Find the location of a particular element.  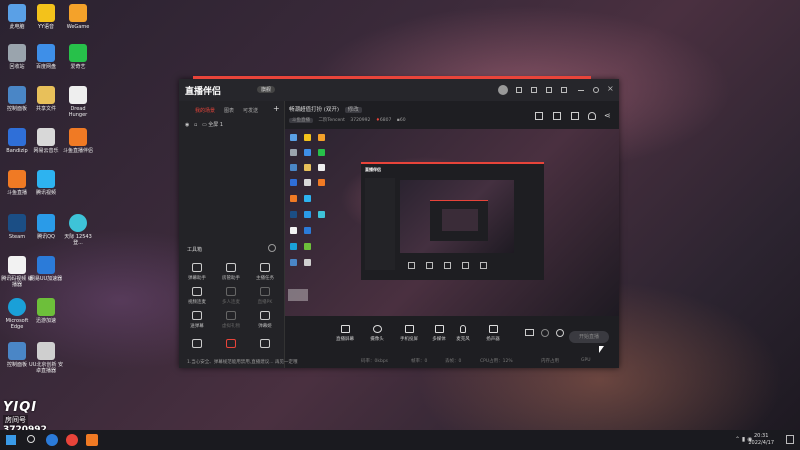

desktop-icon: Dread Hunger is located at coordinates (78, 102).